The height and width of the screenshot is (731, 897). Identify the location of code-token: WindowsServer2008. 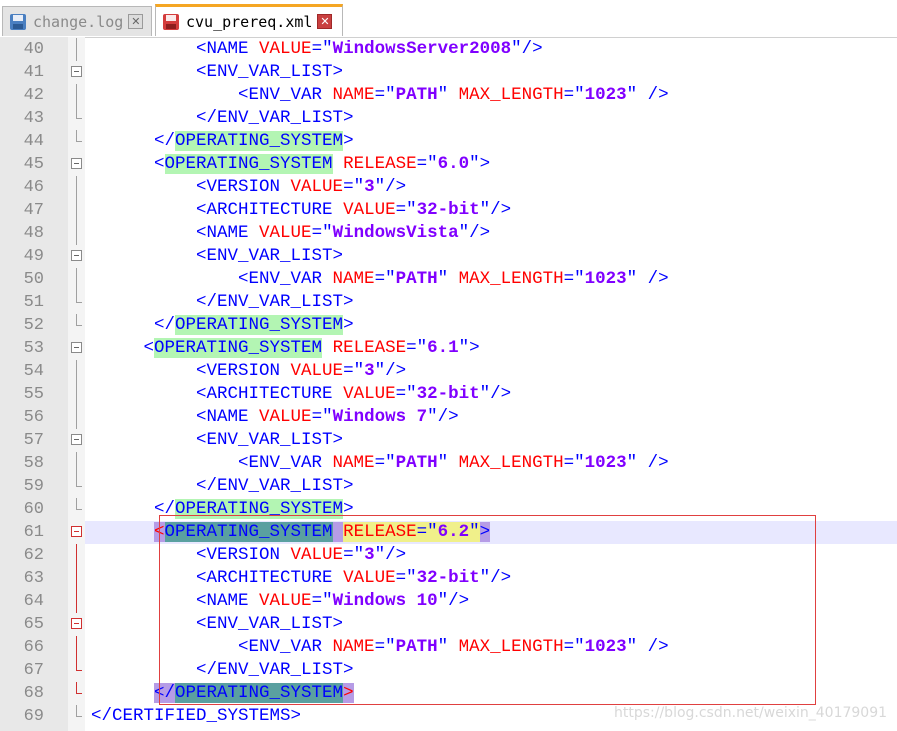
(422, 49).